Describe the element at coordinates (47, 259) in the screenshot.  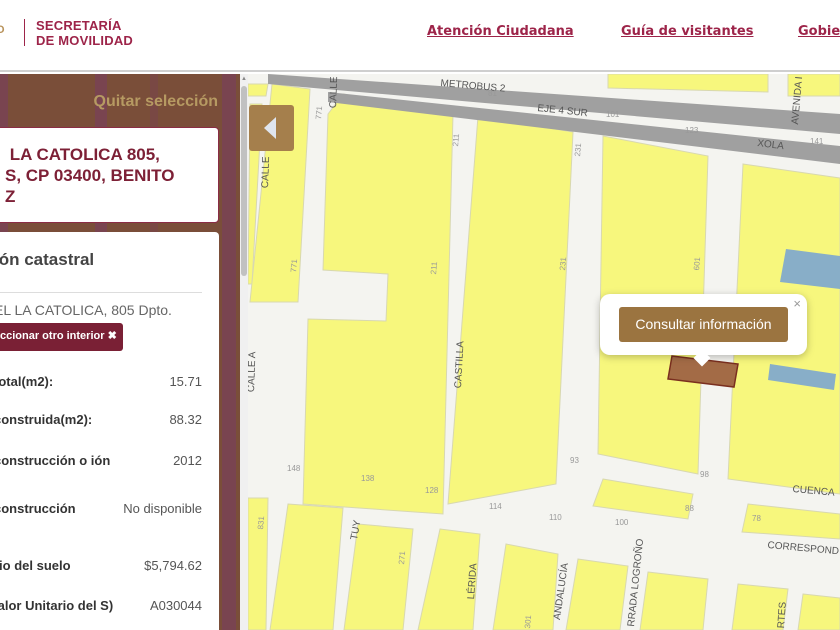
I see `cadastral-title: ión catastral` at that location.